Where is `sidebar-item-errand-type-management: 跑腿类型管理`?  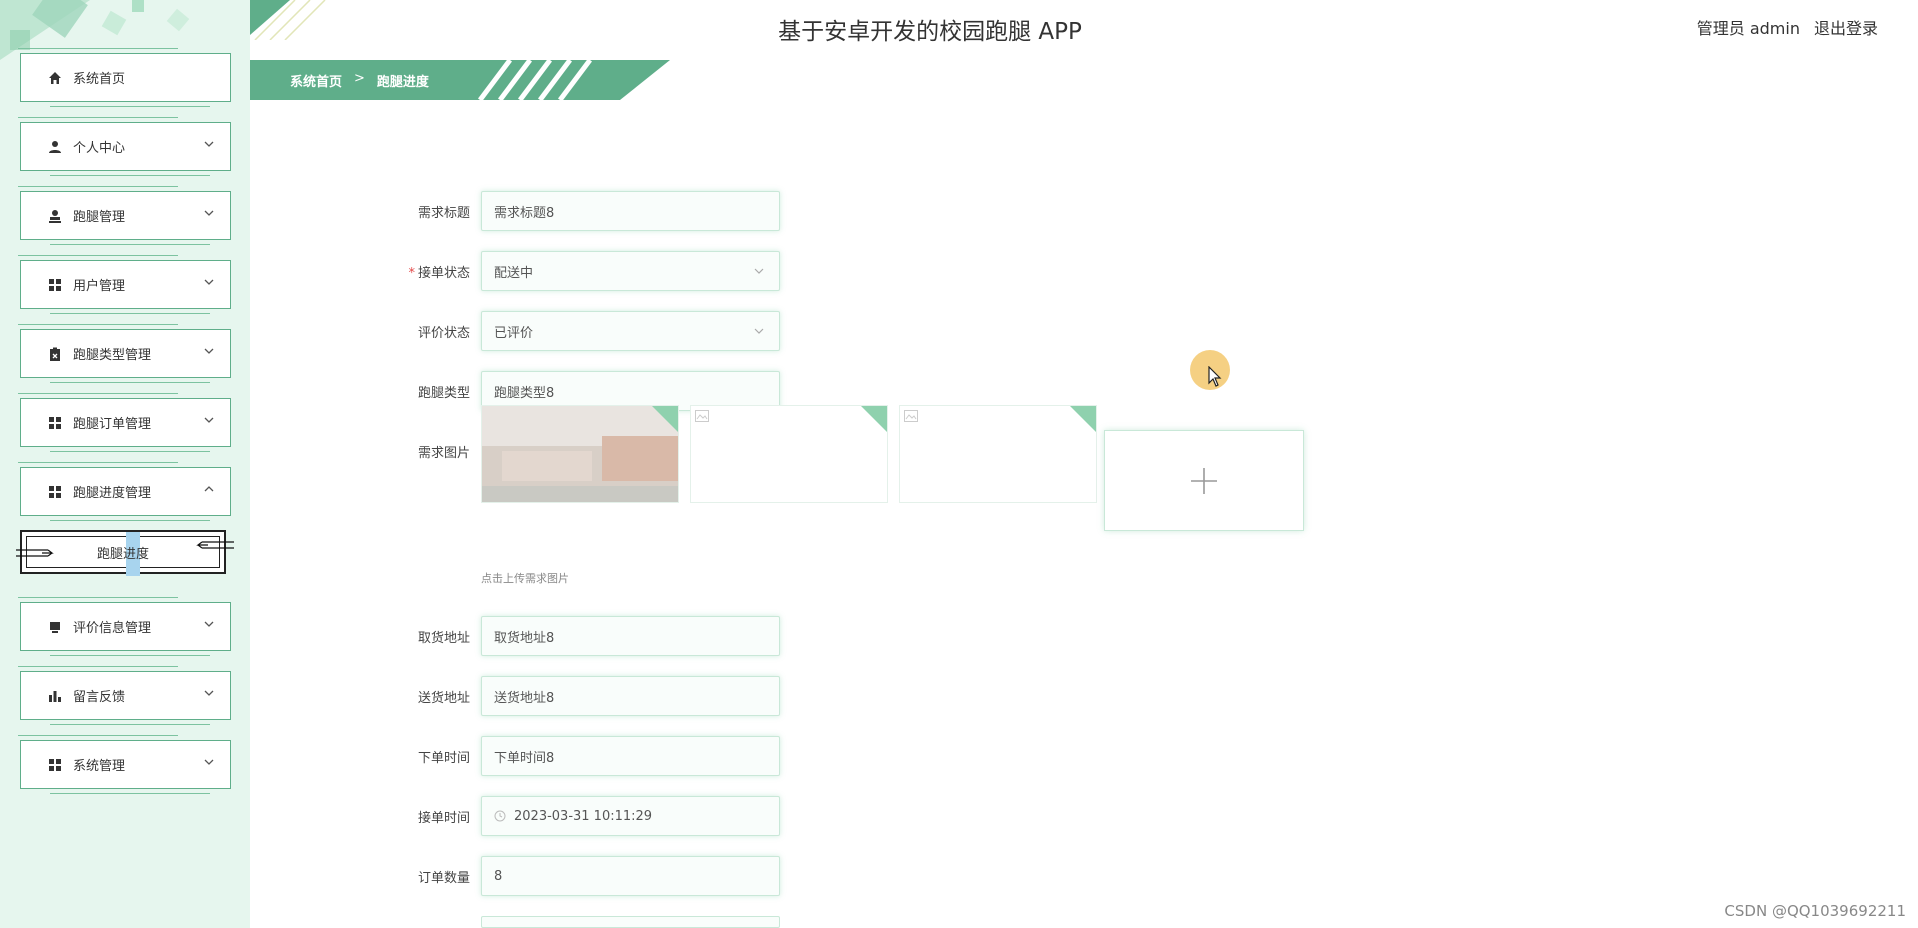 sidebar-item-errand-type-management: 跑腿类型管理 is located at coordinates (124, 353).